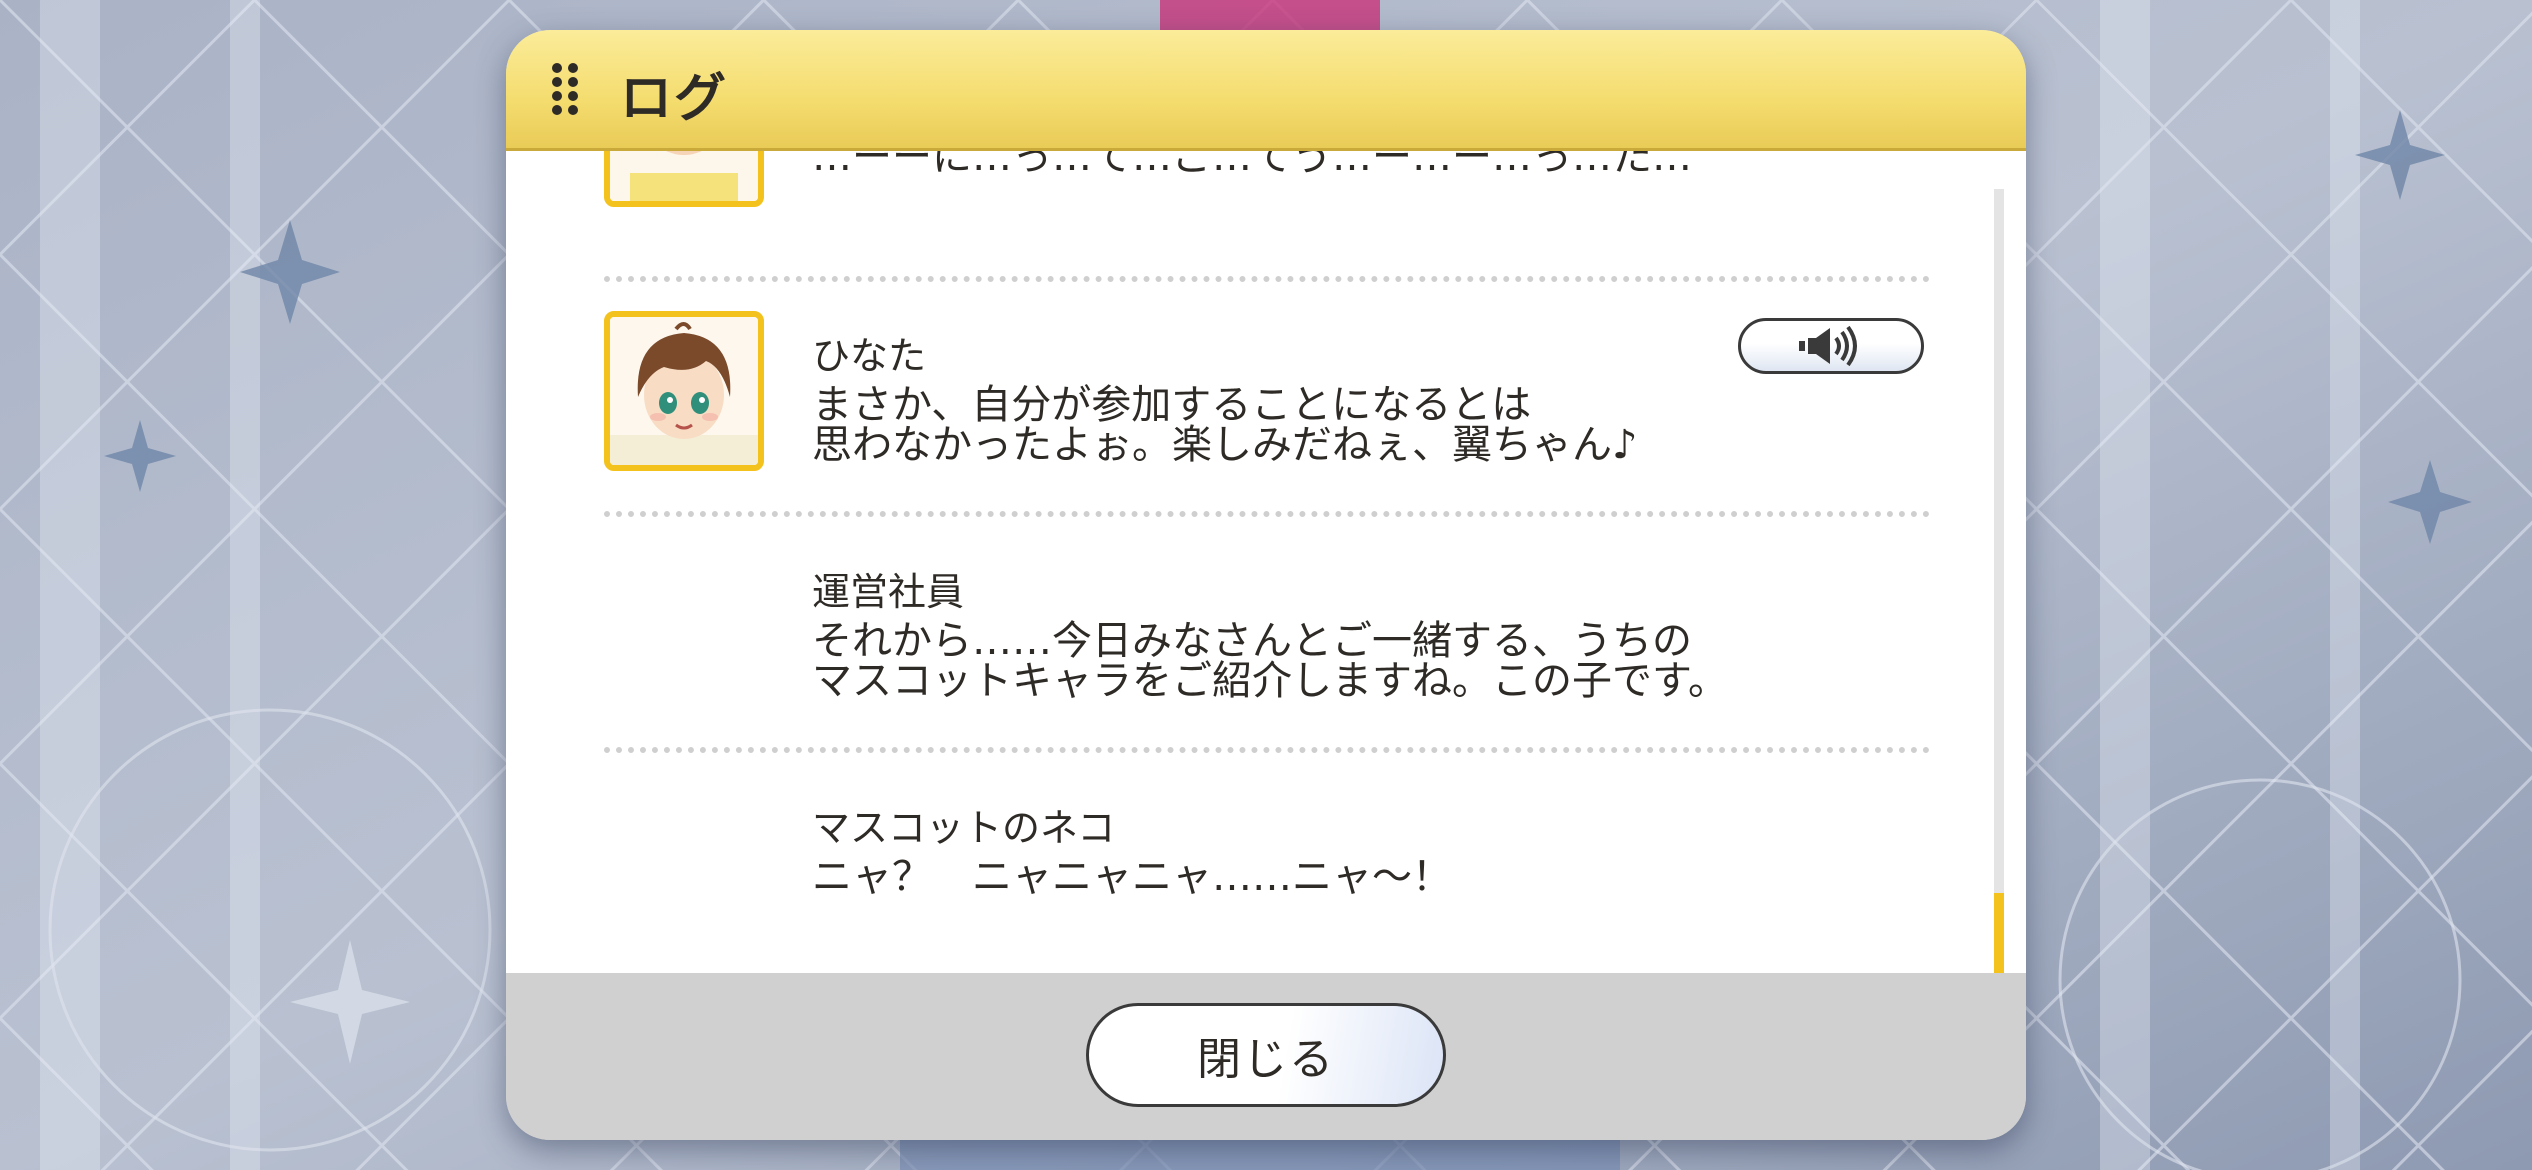 The height and width of the screenshot is (1170, 2532). I want to click on speaker-name: マスコットのネコ, so click(964, 828).